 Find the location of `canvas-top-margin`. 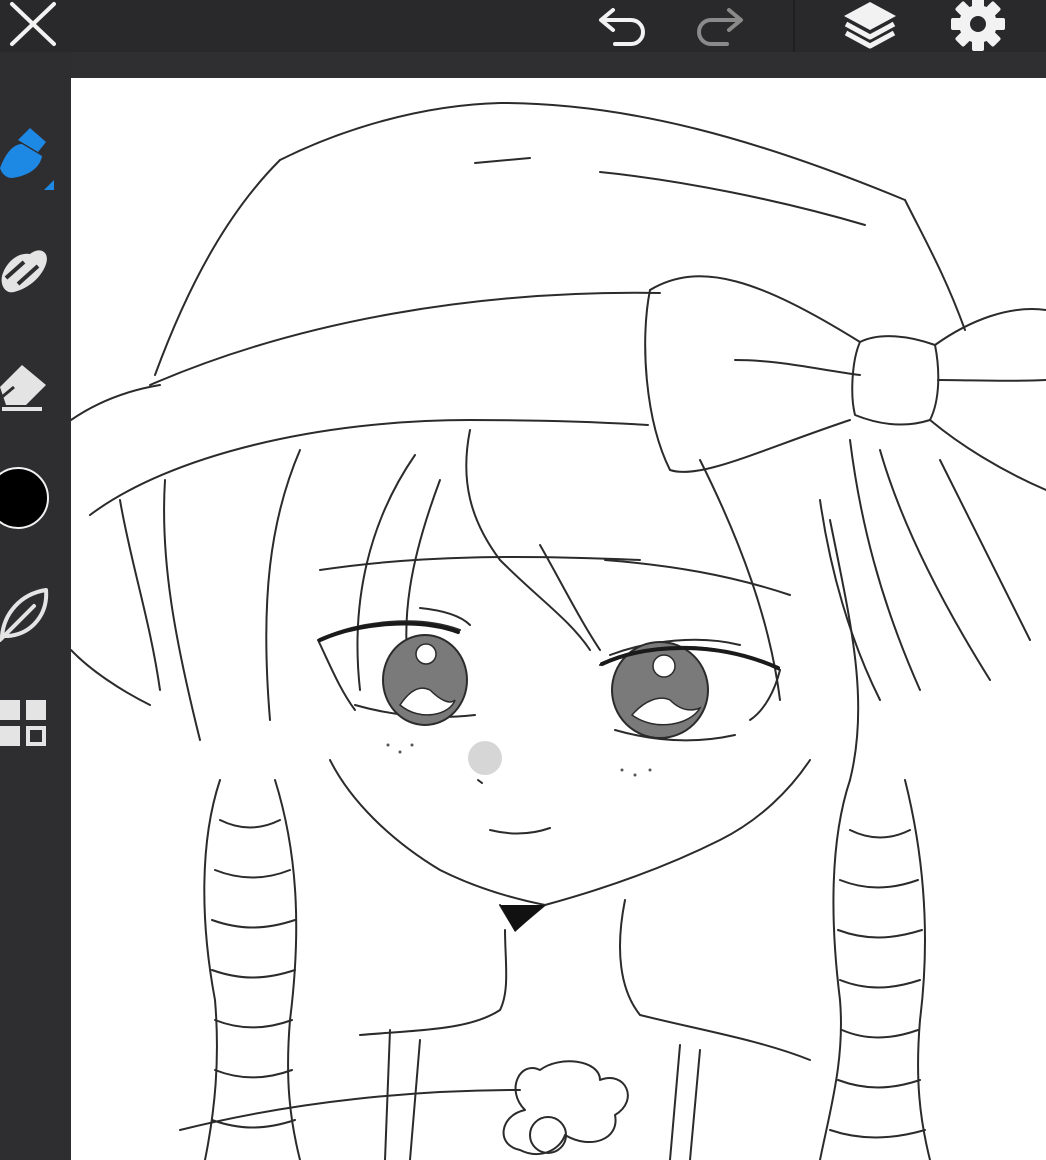

canvas-top-margin is located at coordinates (523, 65).